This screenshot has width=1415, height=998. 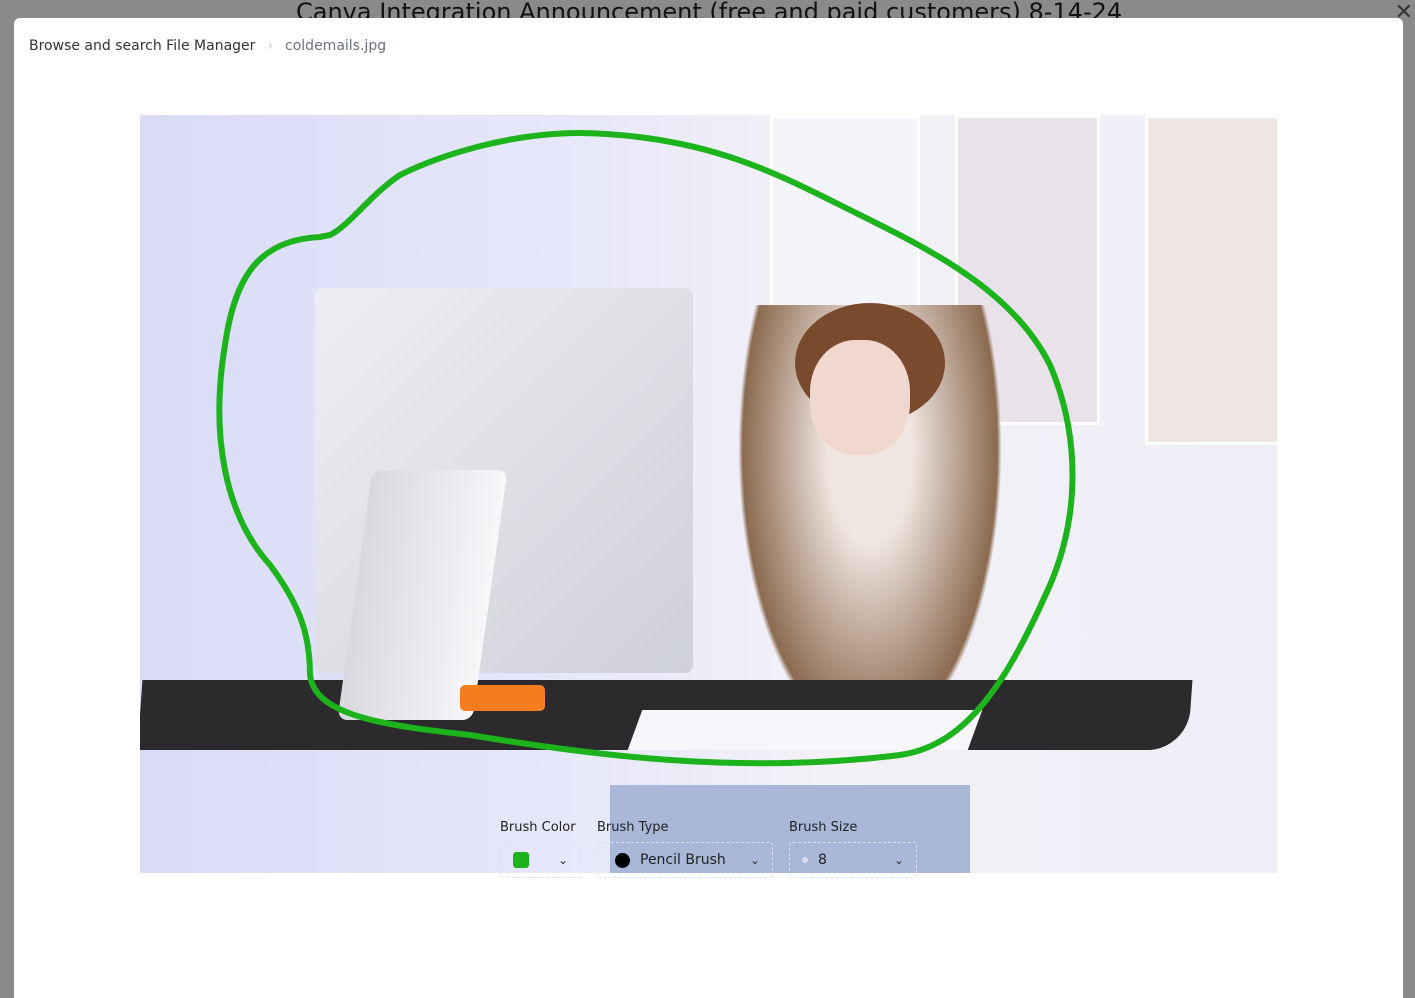 I want to click on brush-color-label: Brush Color, so click(x=538, y=827).